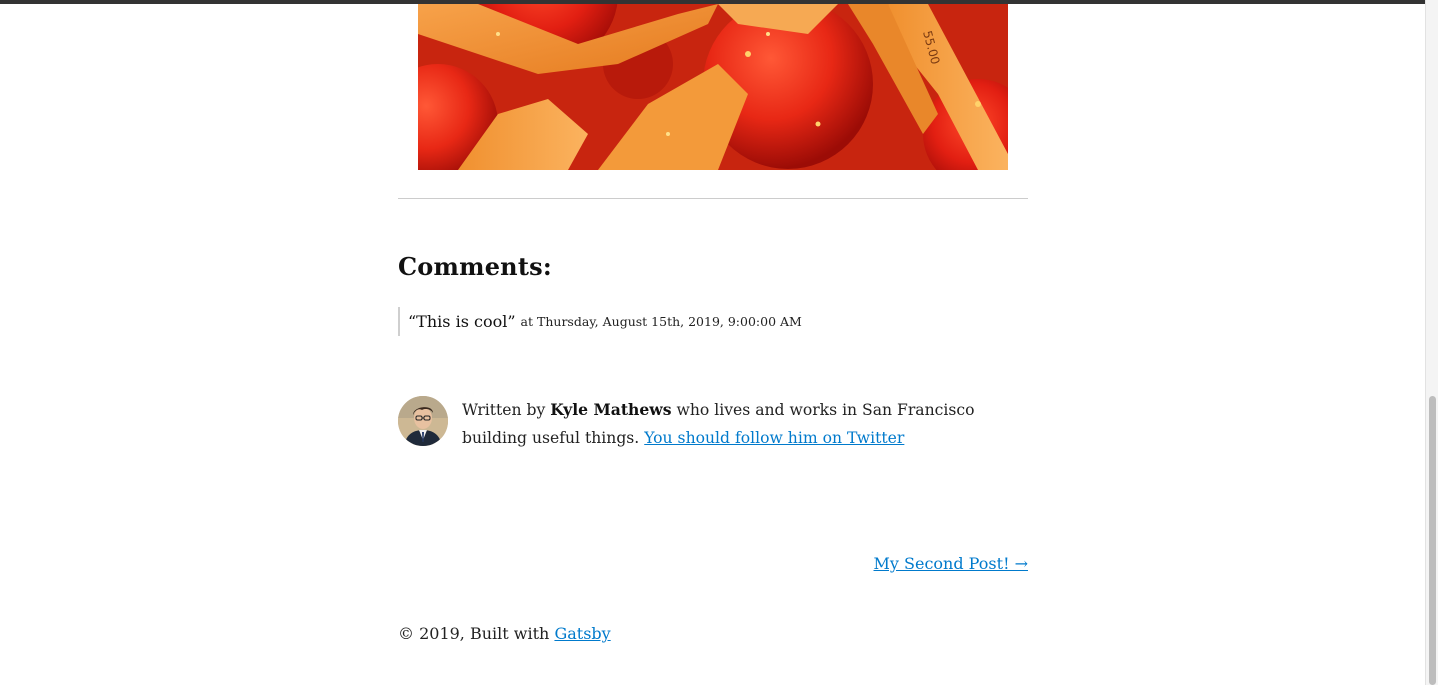  Describe the element at coordinates (951, 564) in the screenshot. I see `next-post-link: My Second Post! →` at that location.